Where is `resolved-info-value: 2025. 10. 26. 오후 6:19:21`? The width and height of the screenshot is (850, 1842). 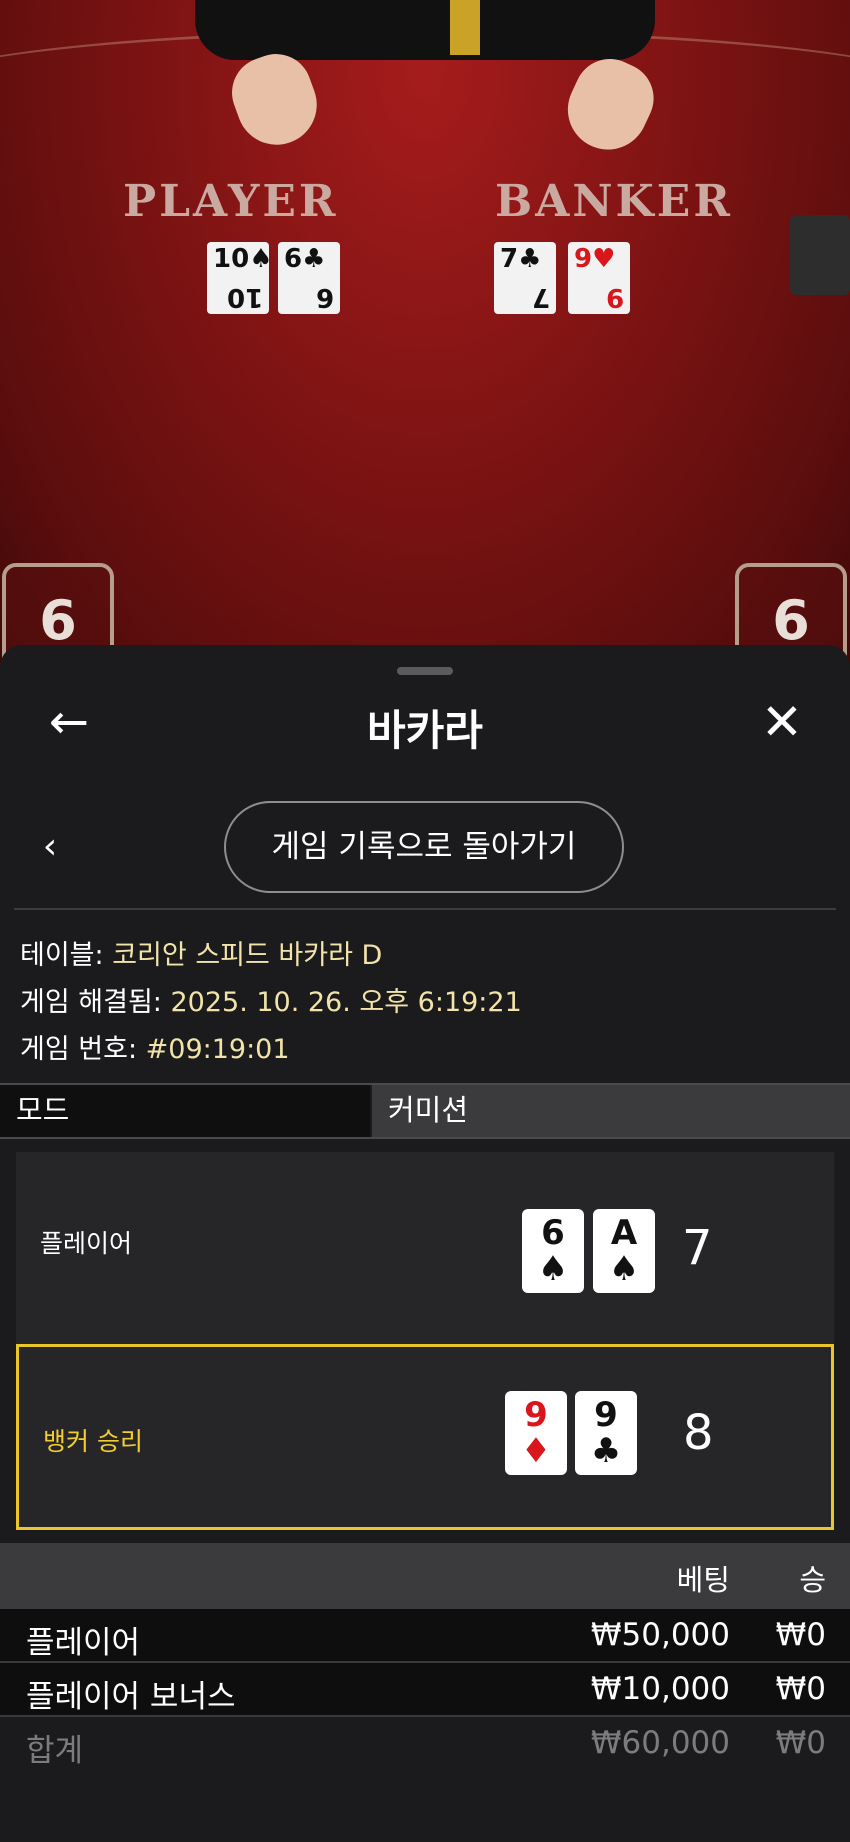 resolved-info-value: 2025. 10. 26. 오후 6:19:21 is located at coordinates (346, 1002).